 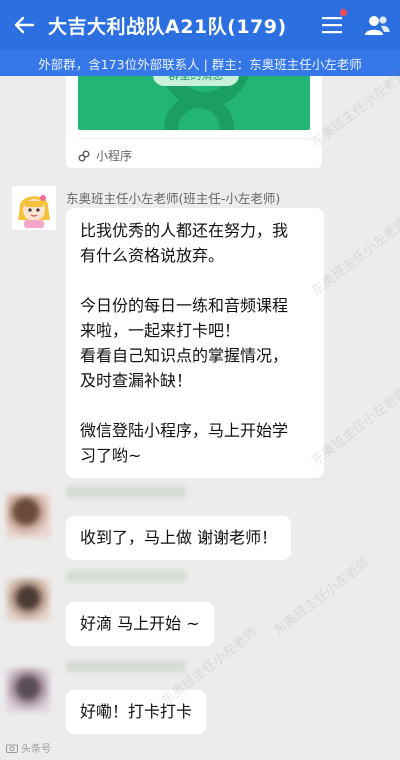 I want to click on mini-program-footer: 小程序, so click(x=194, y=151).